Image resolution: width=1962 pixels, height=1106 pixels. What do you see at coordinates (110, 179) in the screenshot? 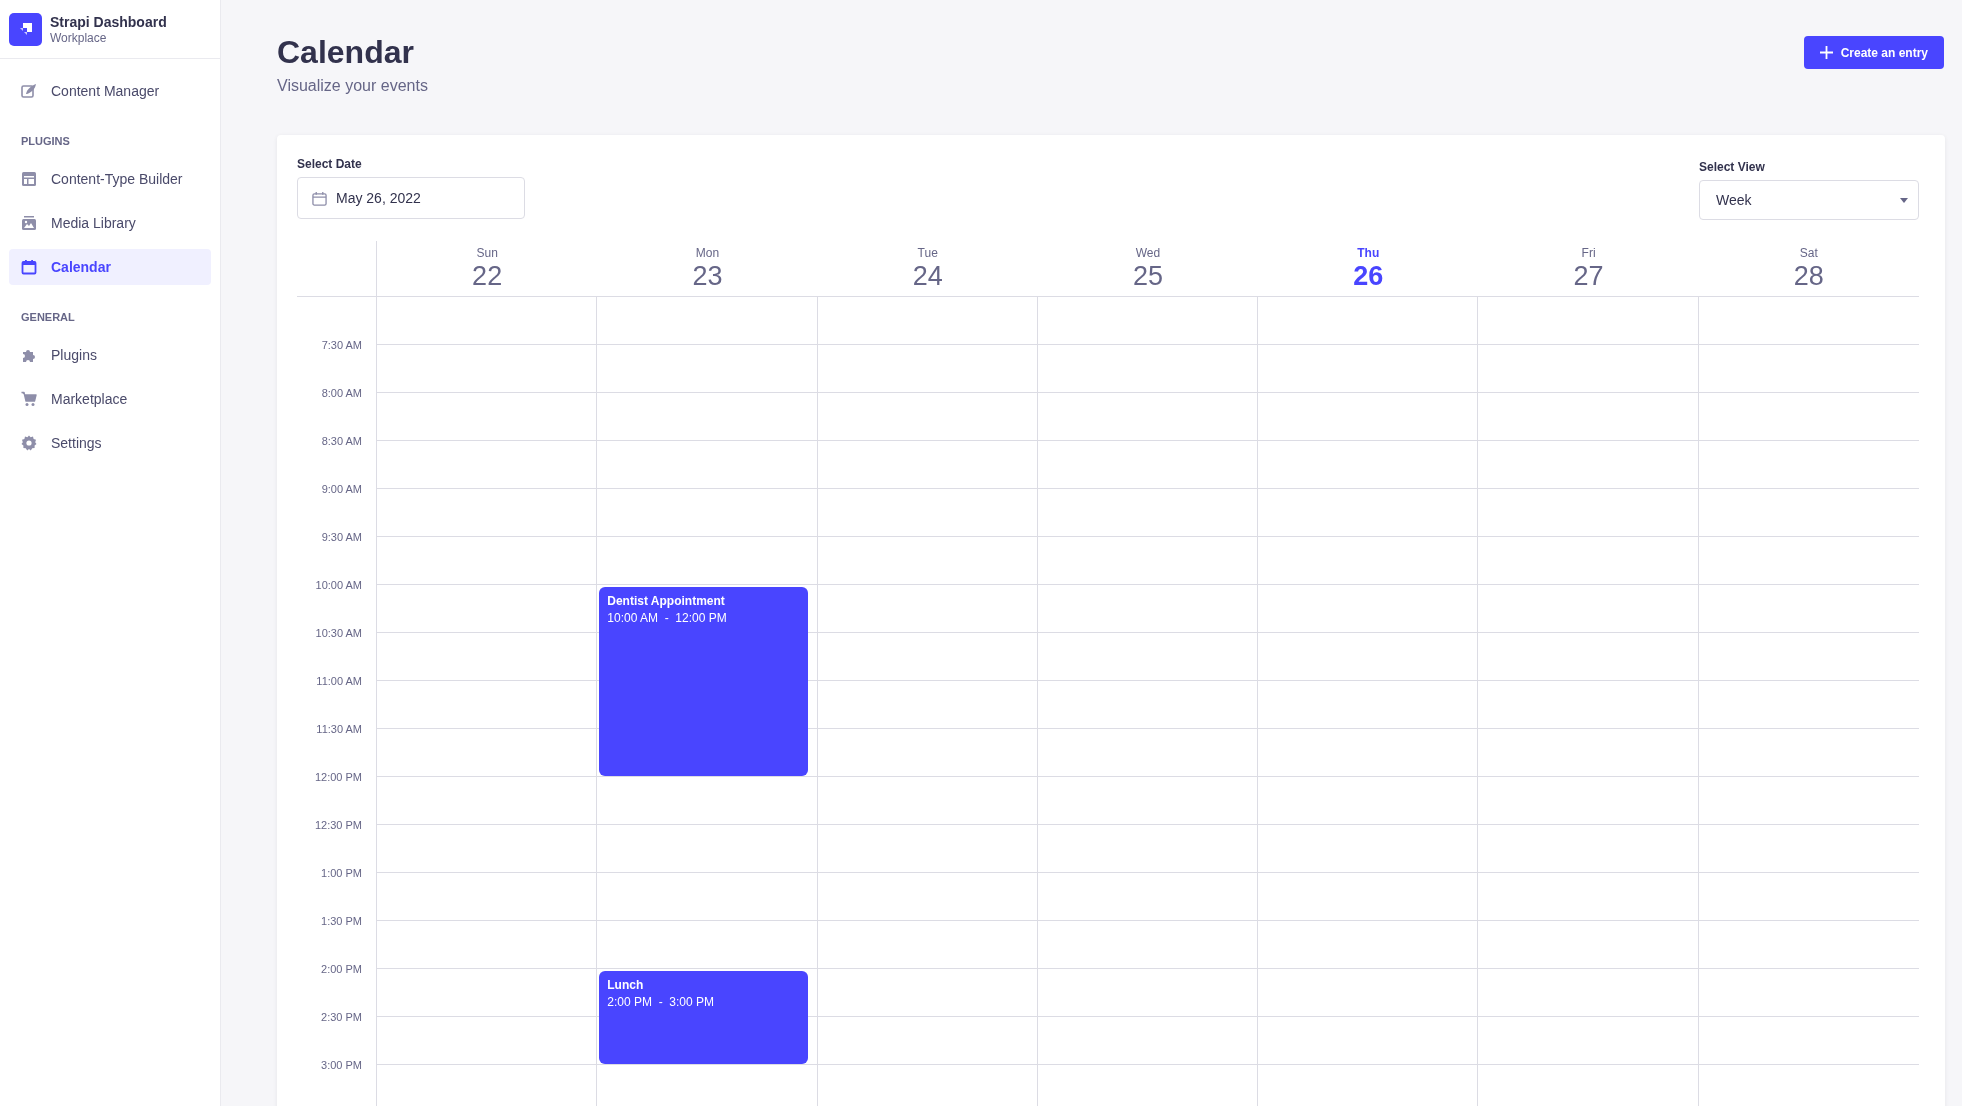
I see `sidebar-item: Content-Type Builder` at bounding box center [110, 179].